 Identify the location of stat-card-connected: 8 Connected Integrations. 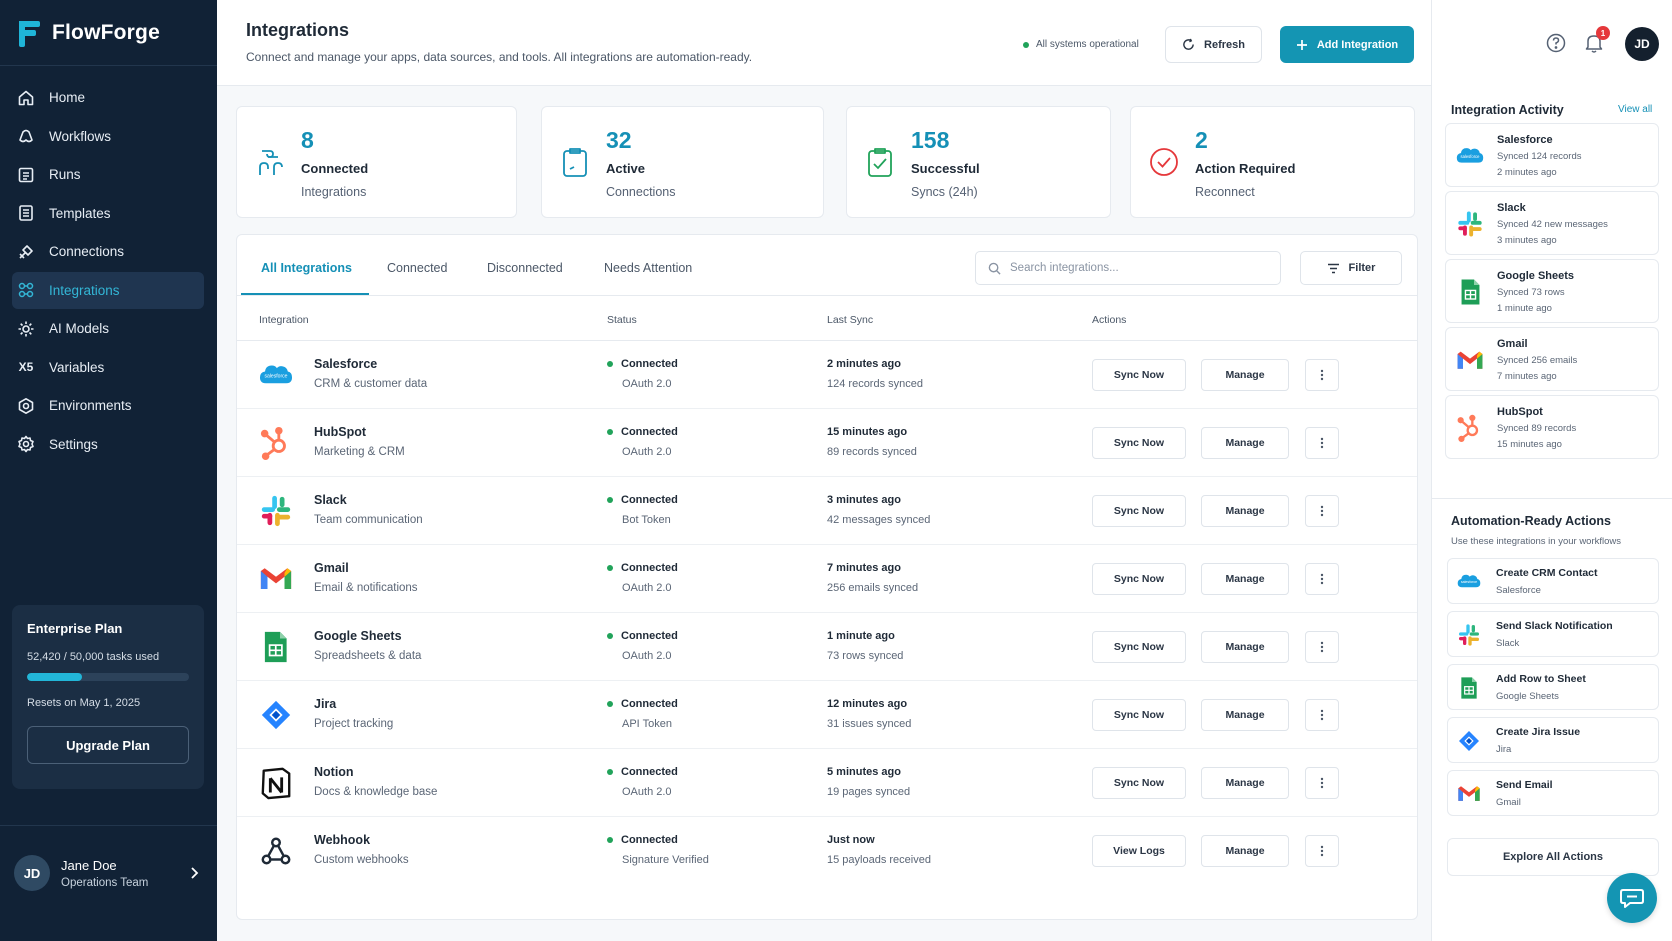
(376, 162).